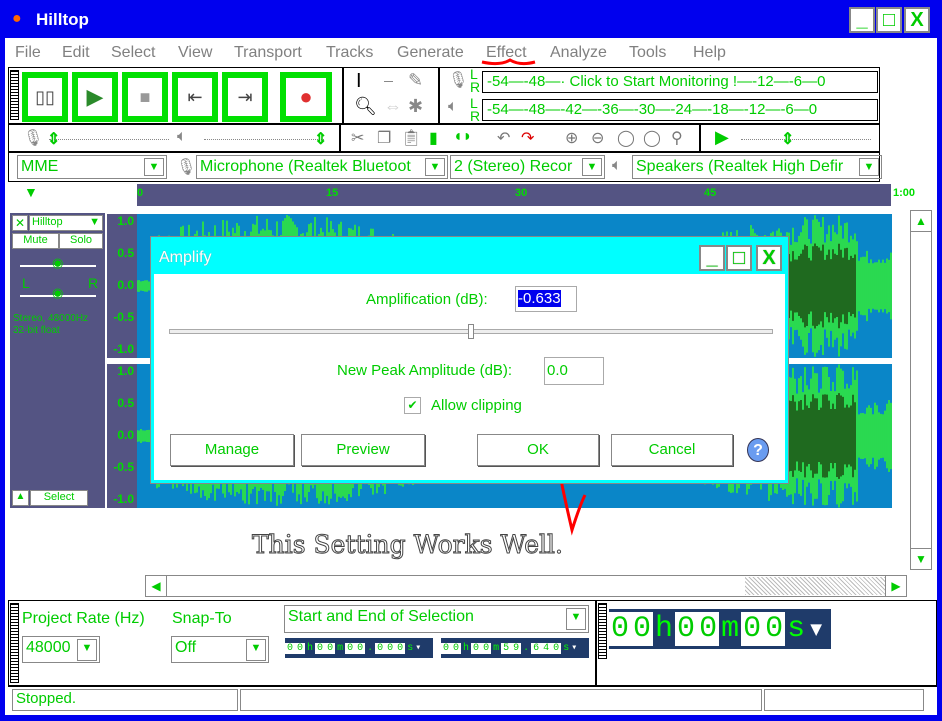 The image size is (942, 721). I want to click on scroll-right-button: ▶, so click(896, 586).